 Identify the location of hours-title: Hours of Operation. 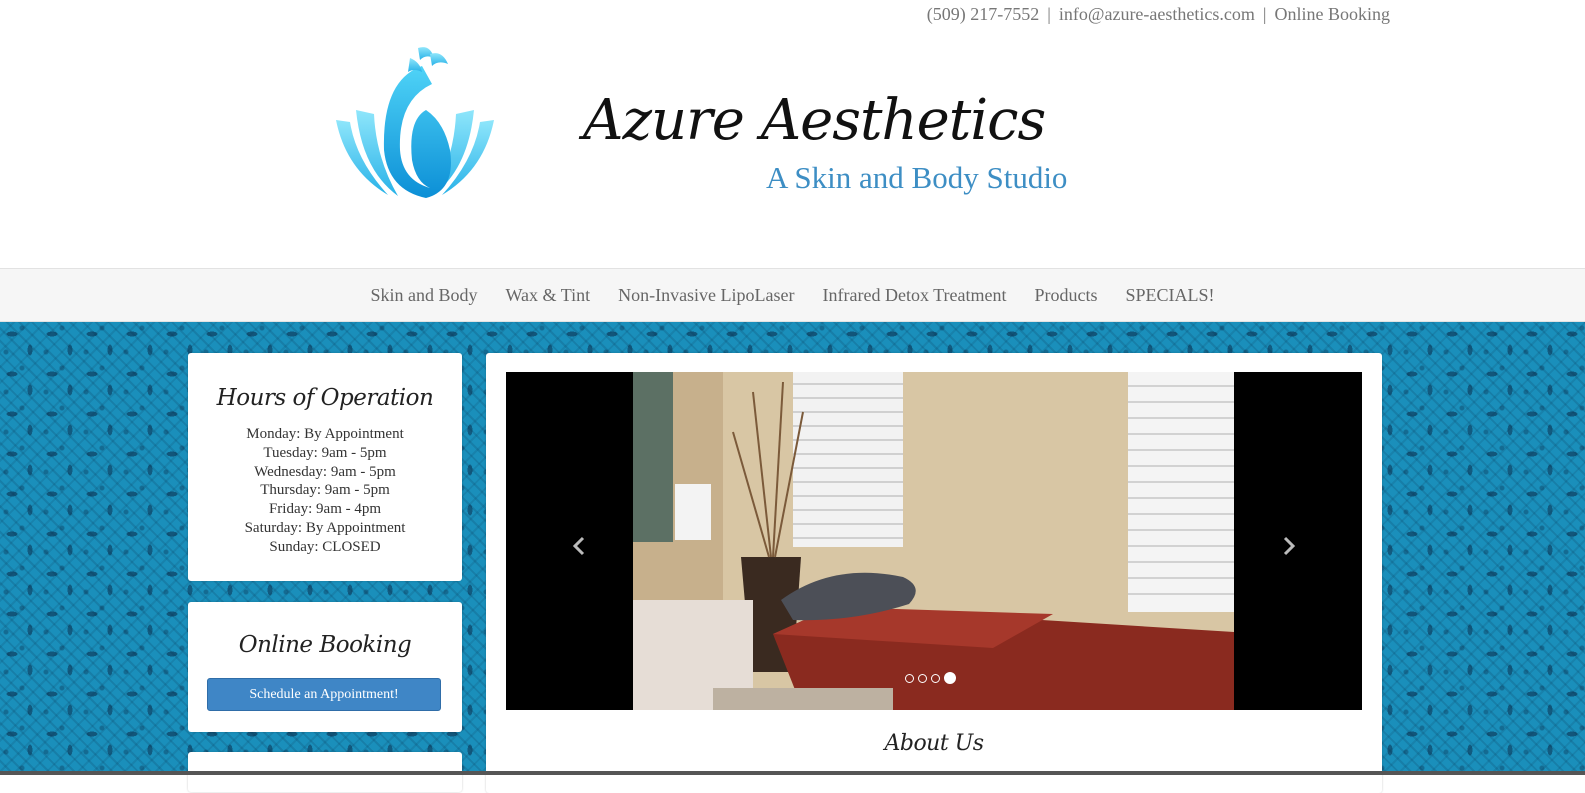
(325, 398).